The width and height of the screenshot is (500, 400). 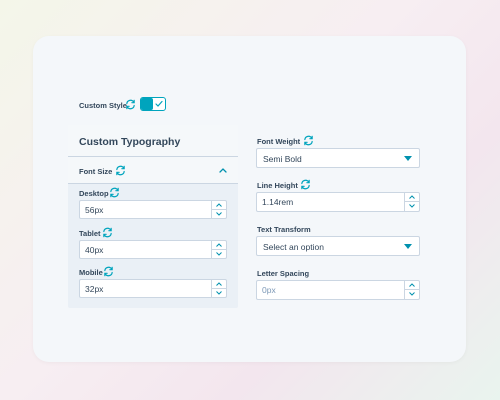 What do you see at coordinates (103, 105) in the screenshot?
I see `custom-style-label: Custom Style` at bounding box center [103, 105].